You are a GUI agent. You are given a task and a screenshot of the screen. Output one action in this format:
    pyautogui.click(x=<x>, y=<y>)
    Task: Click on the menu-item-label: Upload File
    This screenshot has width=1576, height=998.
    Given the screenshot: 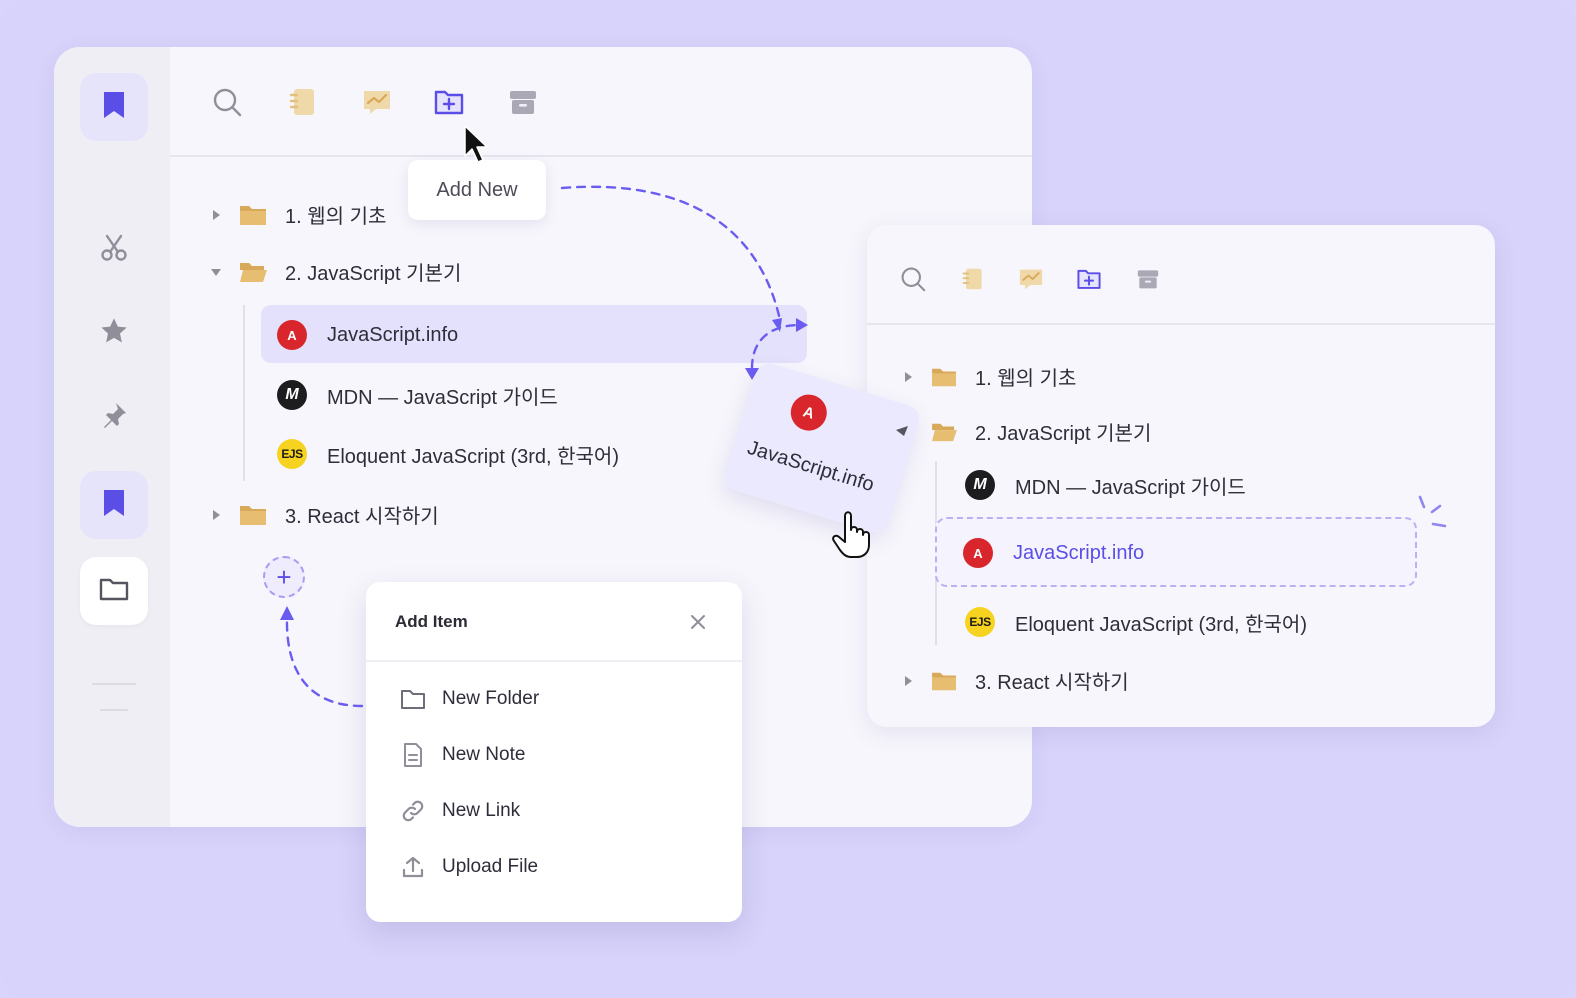 What is the action you would take?
    pyautogui.click(x=490, y=866)
    